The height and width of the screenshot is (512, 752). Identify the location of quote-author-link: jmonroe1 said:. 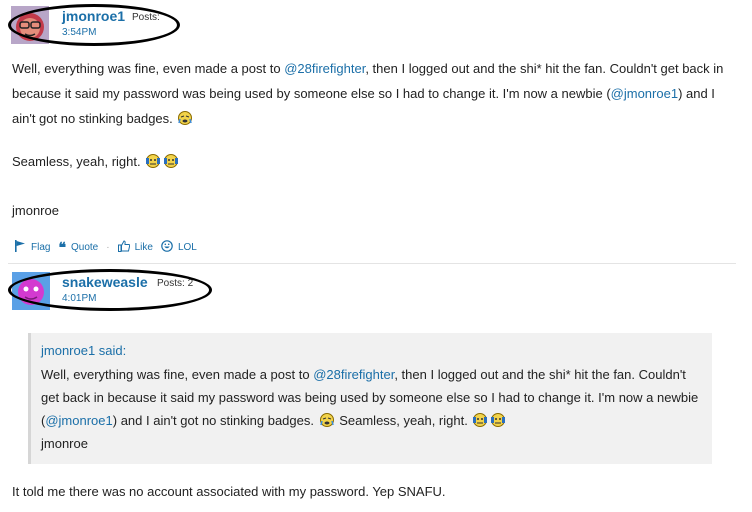
(83, 350).